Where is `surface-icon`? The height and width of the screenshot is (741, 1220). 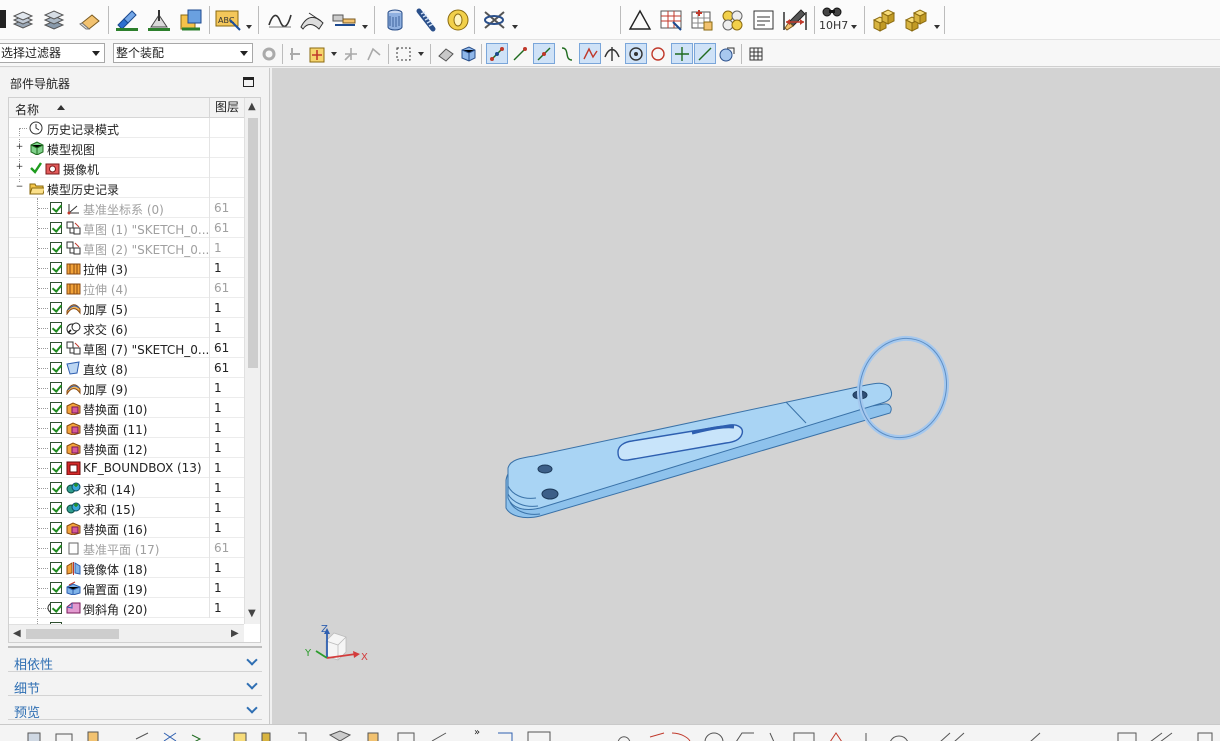 surface-icon is located at coordinates (312, 20).